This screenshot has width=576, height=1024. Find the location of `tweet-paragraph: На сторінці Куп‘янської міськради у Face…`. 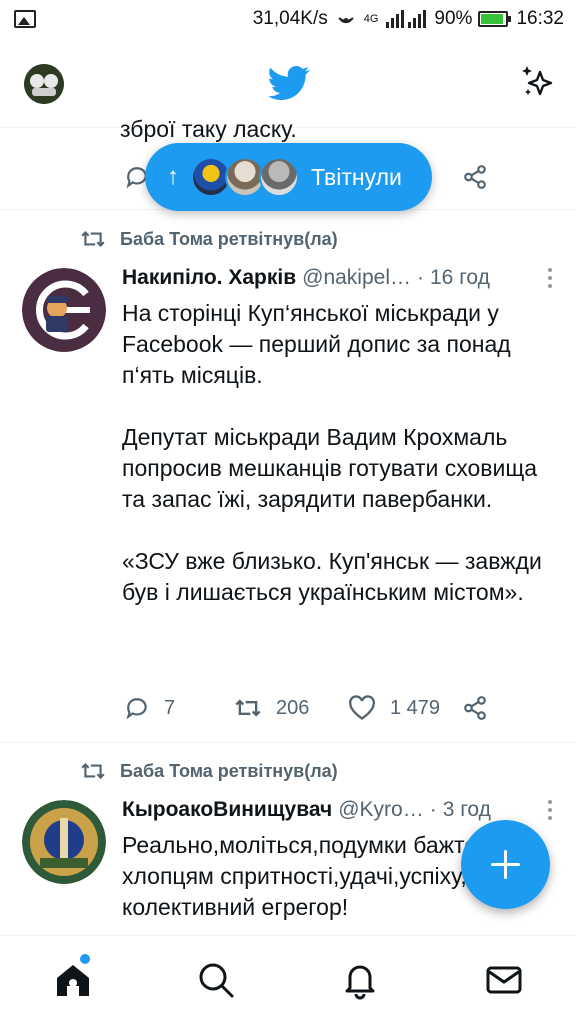

tweet-paragraph: На сторінці Куп‘янської міськради у Face… is located at coordinates (320, 344).